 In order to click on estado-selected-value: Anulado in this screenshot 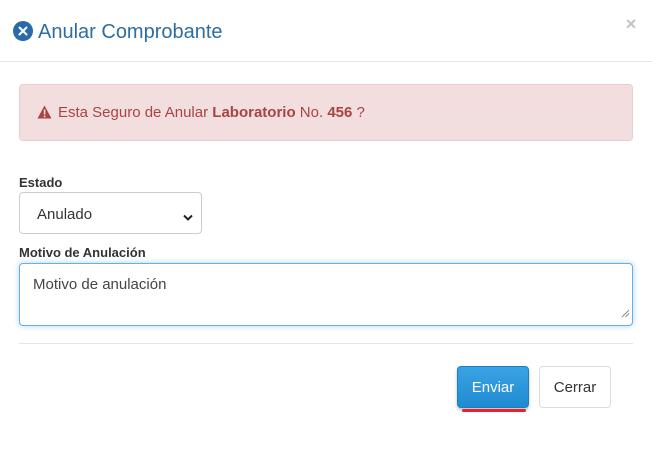, I will do `click(65, 214)`.